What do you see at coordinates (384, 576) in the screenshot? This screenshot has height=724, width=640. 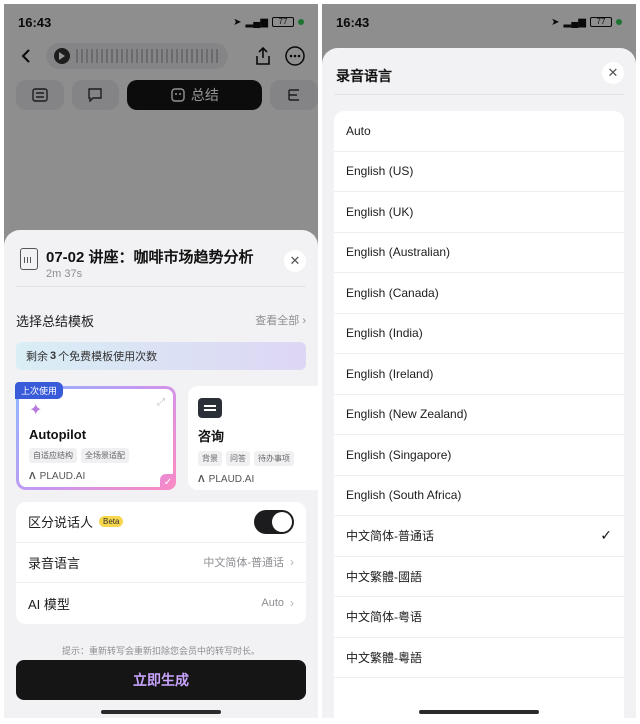 I see `language-option-label: 中文繁體-國語` at bounding box center [384, 576].